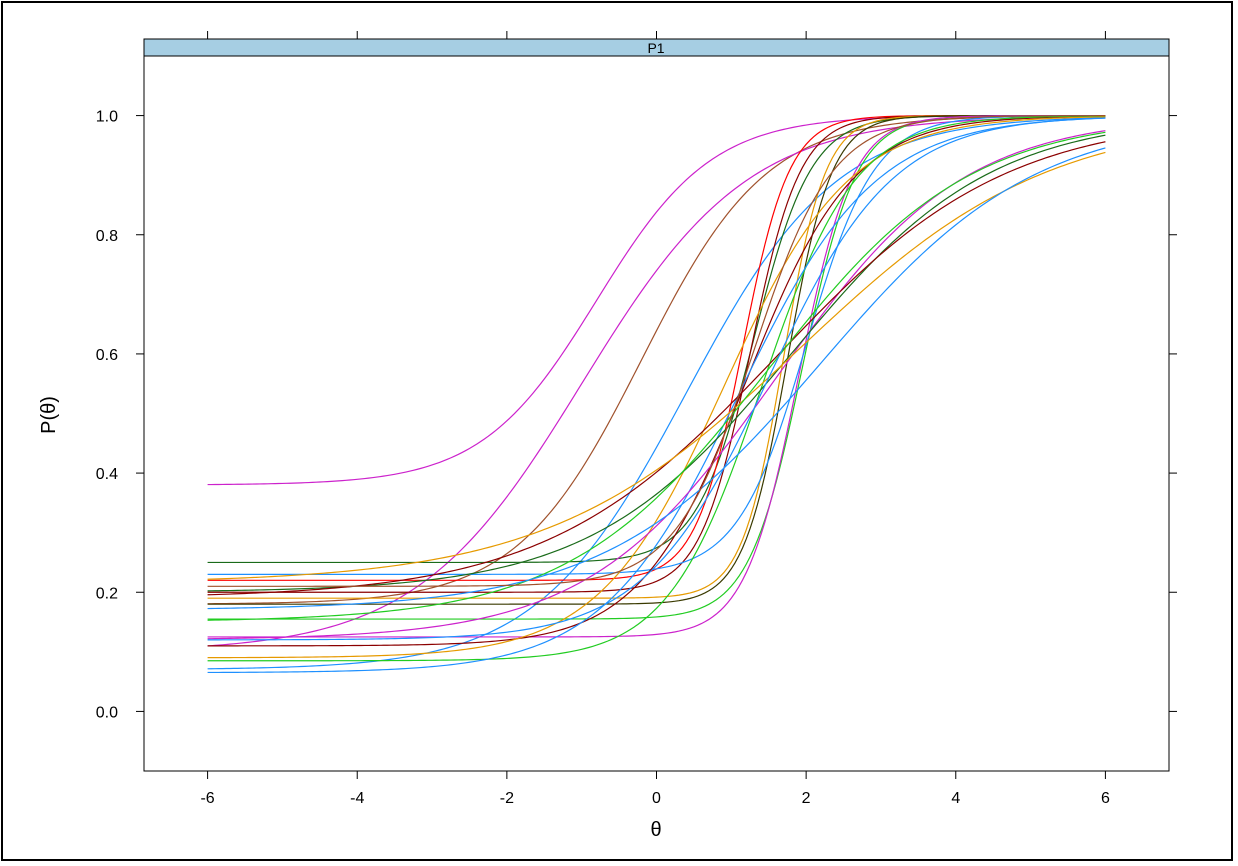  I want to click on x-tick-label: 0, so click(656, 798).